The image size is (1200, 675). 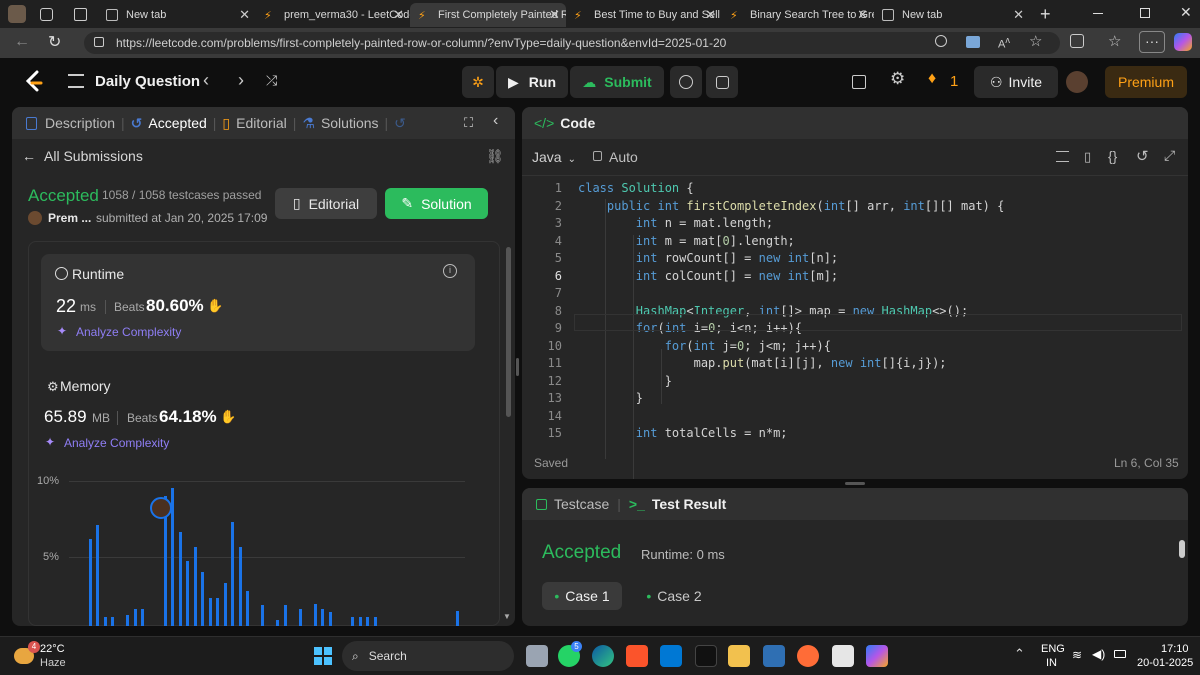 I want to click on close-window-button: ✕, so click(x=1186, y=12).